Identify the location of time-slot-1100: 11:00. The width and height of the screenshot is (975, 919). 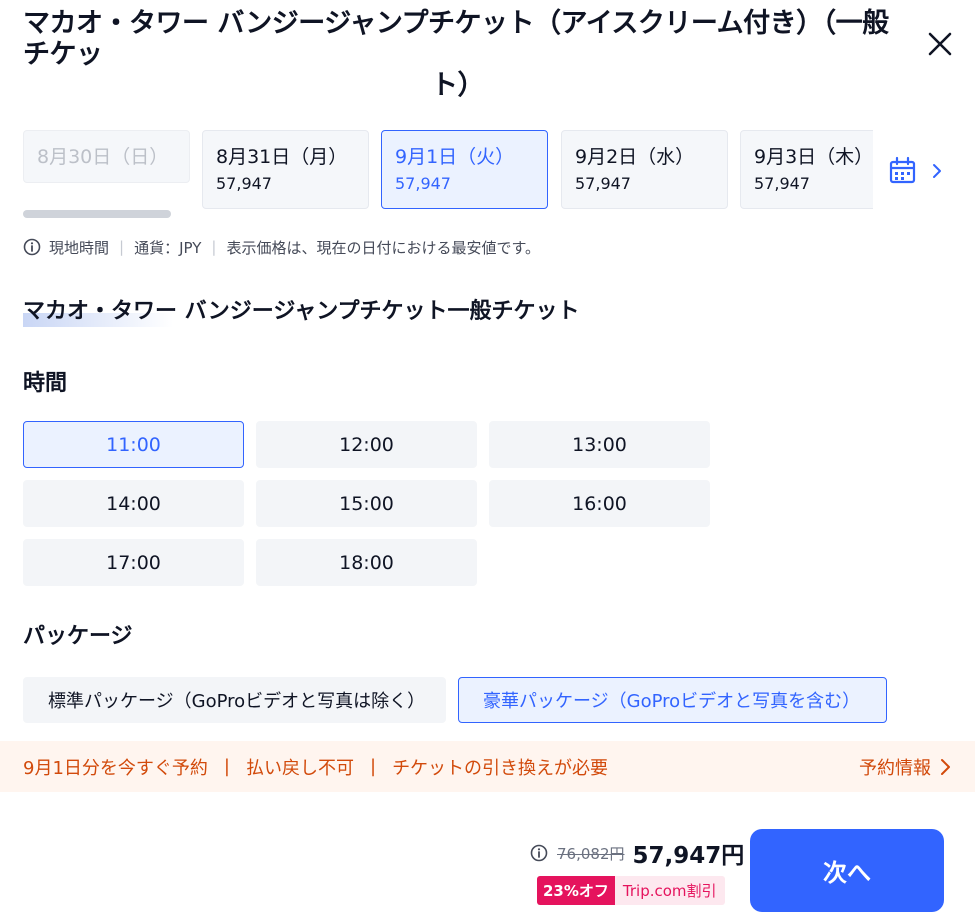
(133, 444).